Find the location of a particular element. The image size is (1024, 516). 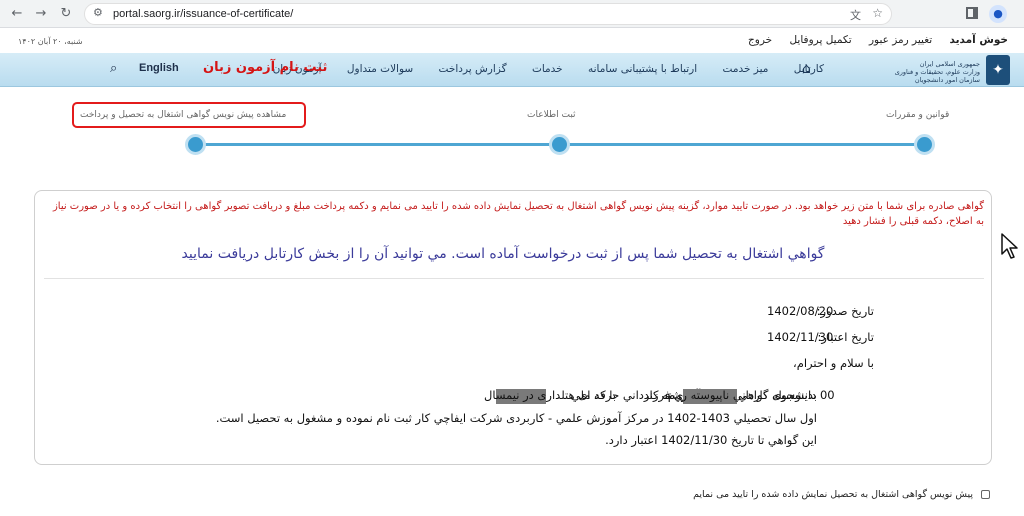

site-settings-icon: ⚙ is located at coordinates (98, 12).